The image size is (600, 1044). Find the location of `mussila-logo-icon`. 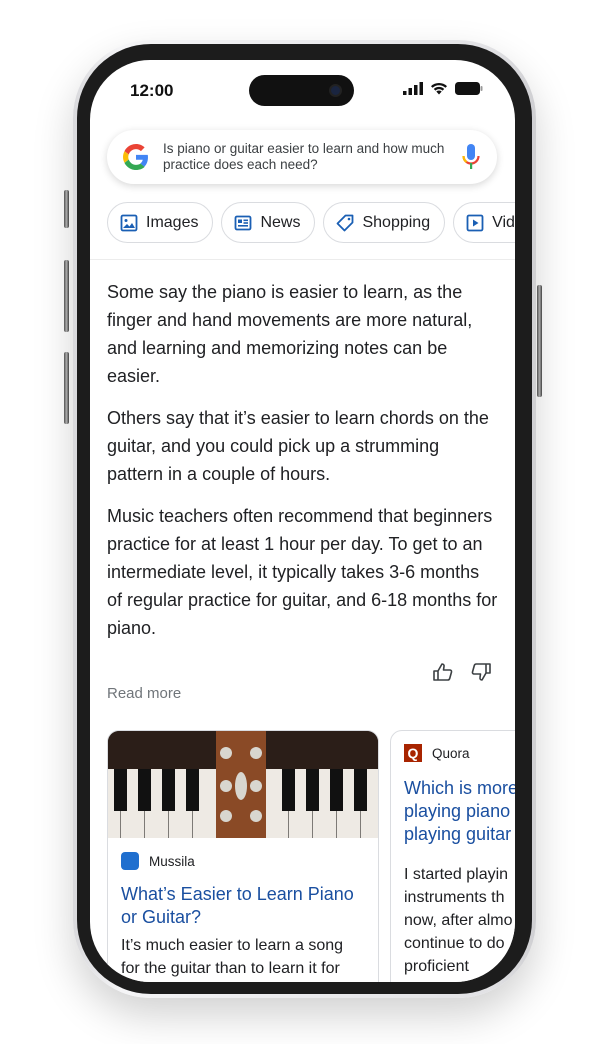

mussila-logo-icon is located at coordinates (130, 861).